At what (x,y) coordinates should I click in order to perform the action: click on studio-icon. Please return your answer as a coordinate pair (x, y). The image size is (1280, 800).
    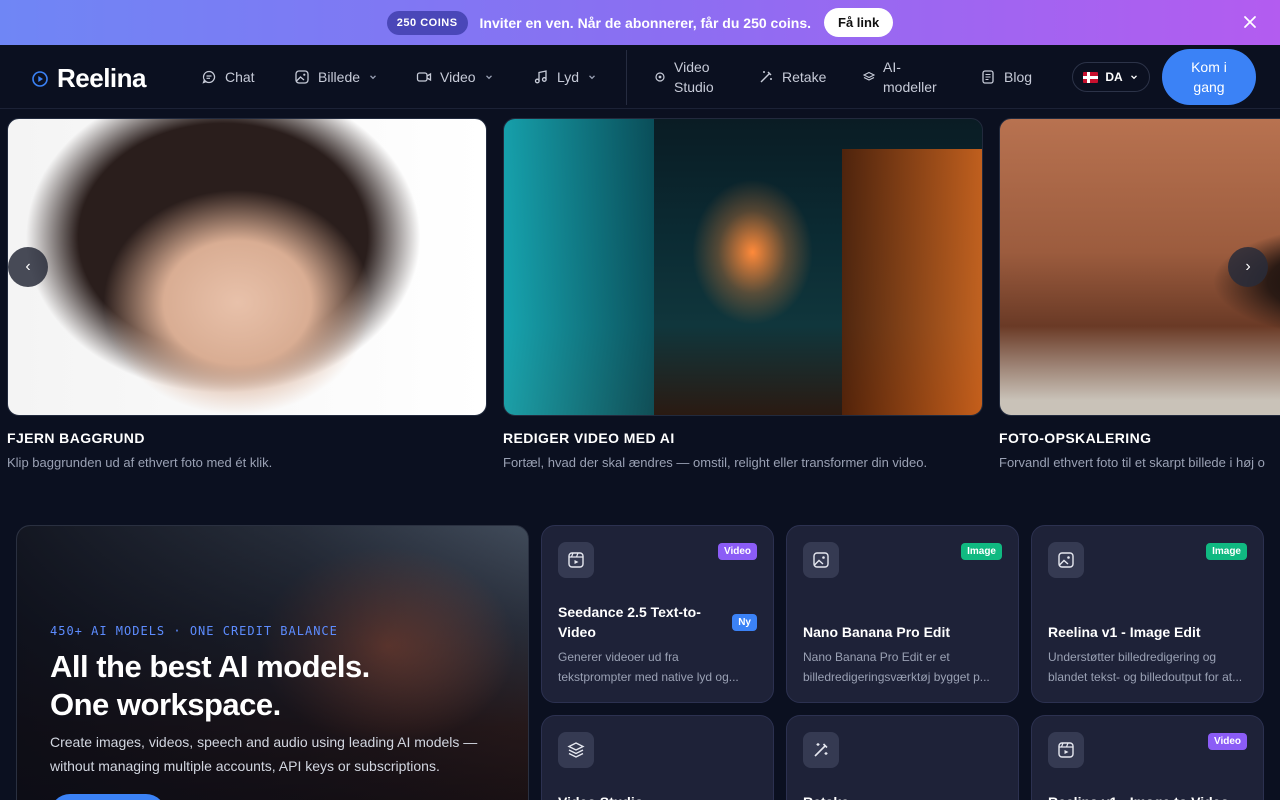
    Looking at the image, I should click on (660, 77).